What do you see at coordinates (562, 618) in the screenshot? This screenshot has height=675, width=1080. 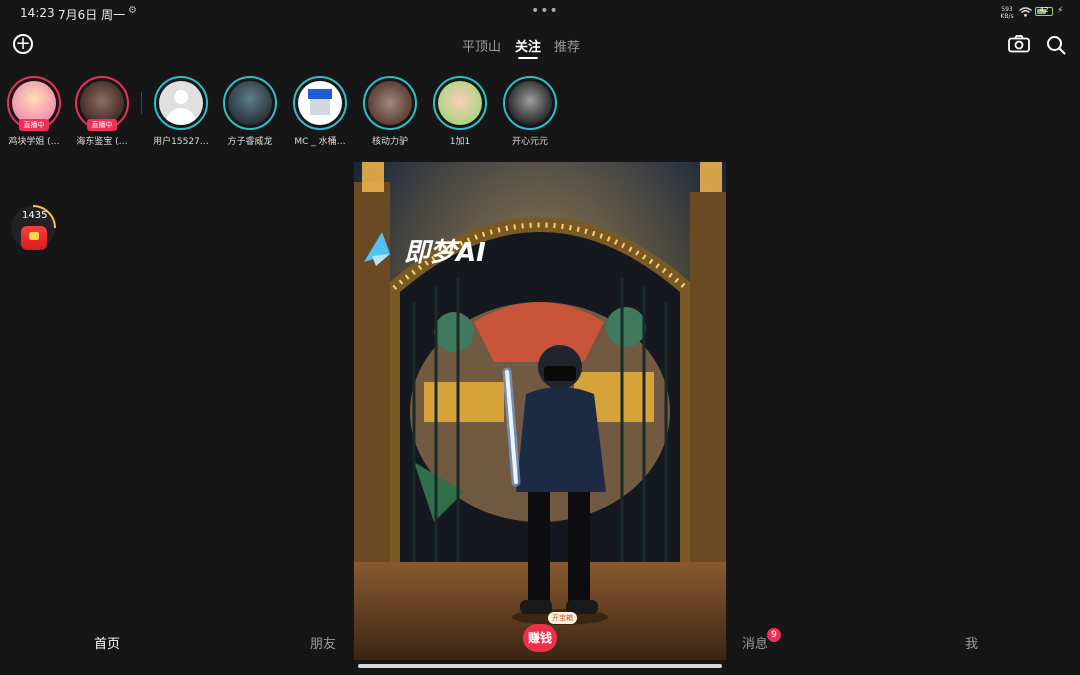 I see `treasure-tag: 开宝箱` at bounding box center [562, 618].